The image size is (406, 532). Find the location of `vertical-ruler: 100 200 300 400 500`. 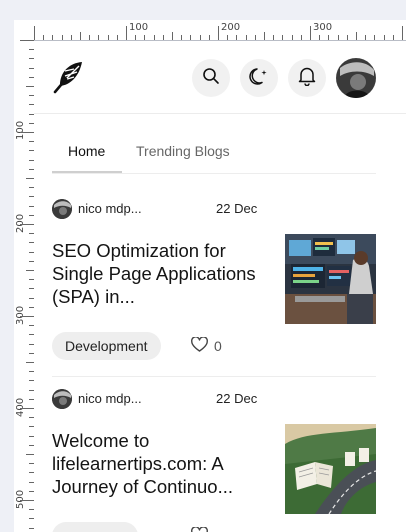

vertical-ruler: 100 200 300 400 500 is located at coordinates (24, 286).